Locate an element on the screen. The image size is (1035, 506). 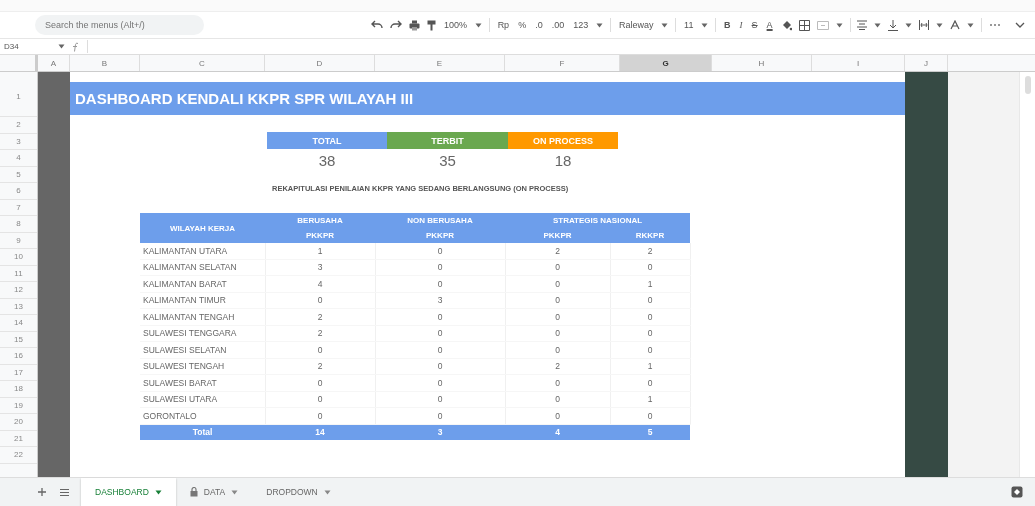
row-number: 10 is located at coordinates (18, 257).